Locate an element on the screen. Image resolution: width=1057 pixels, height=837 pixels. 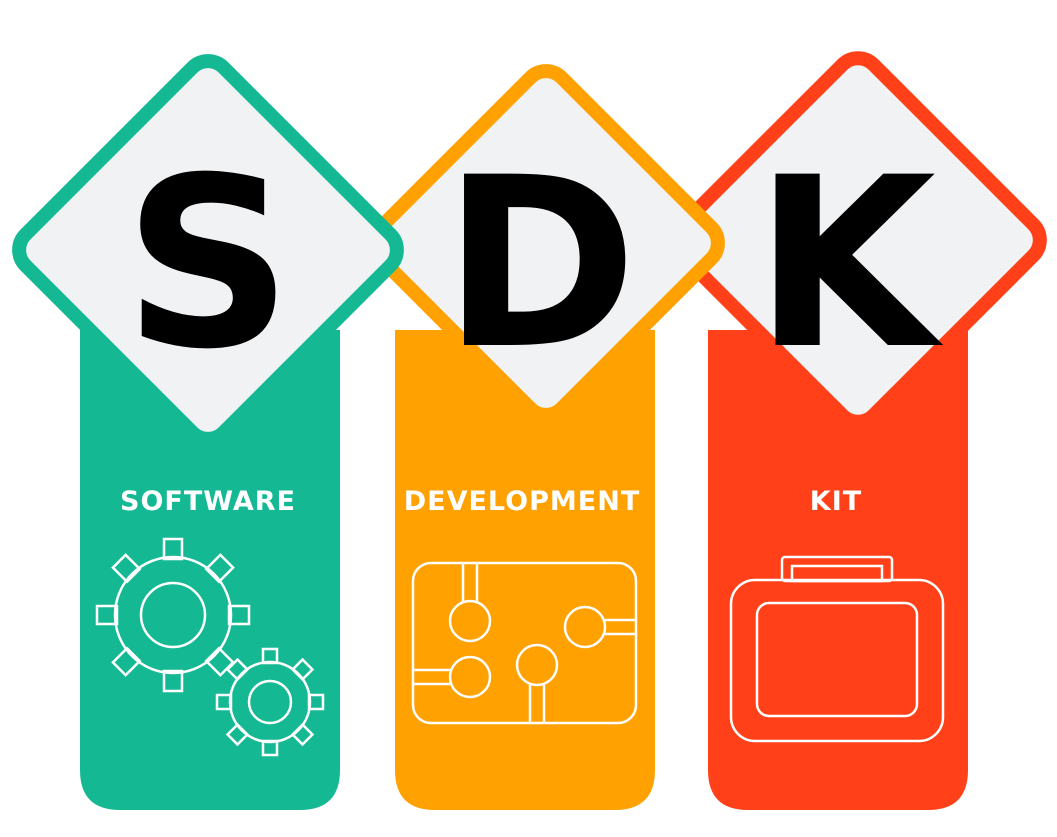
software-label: SOFTWARE is located at coordinates (208, 501).